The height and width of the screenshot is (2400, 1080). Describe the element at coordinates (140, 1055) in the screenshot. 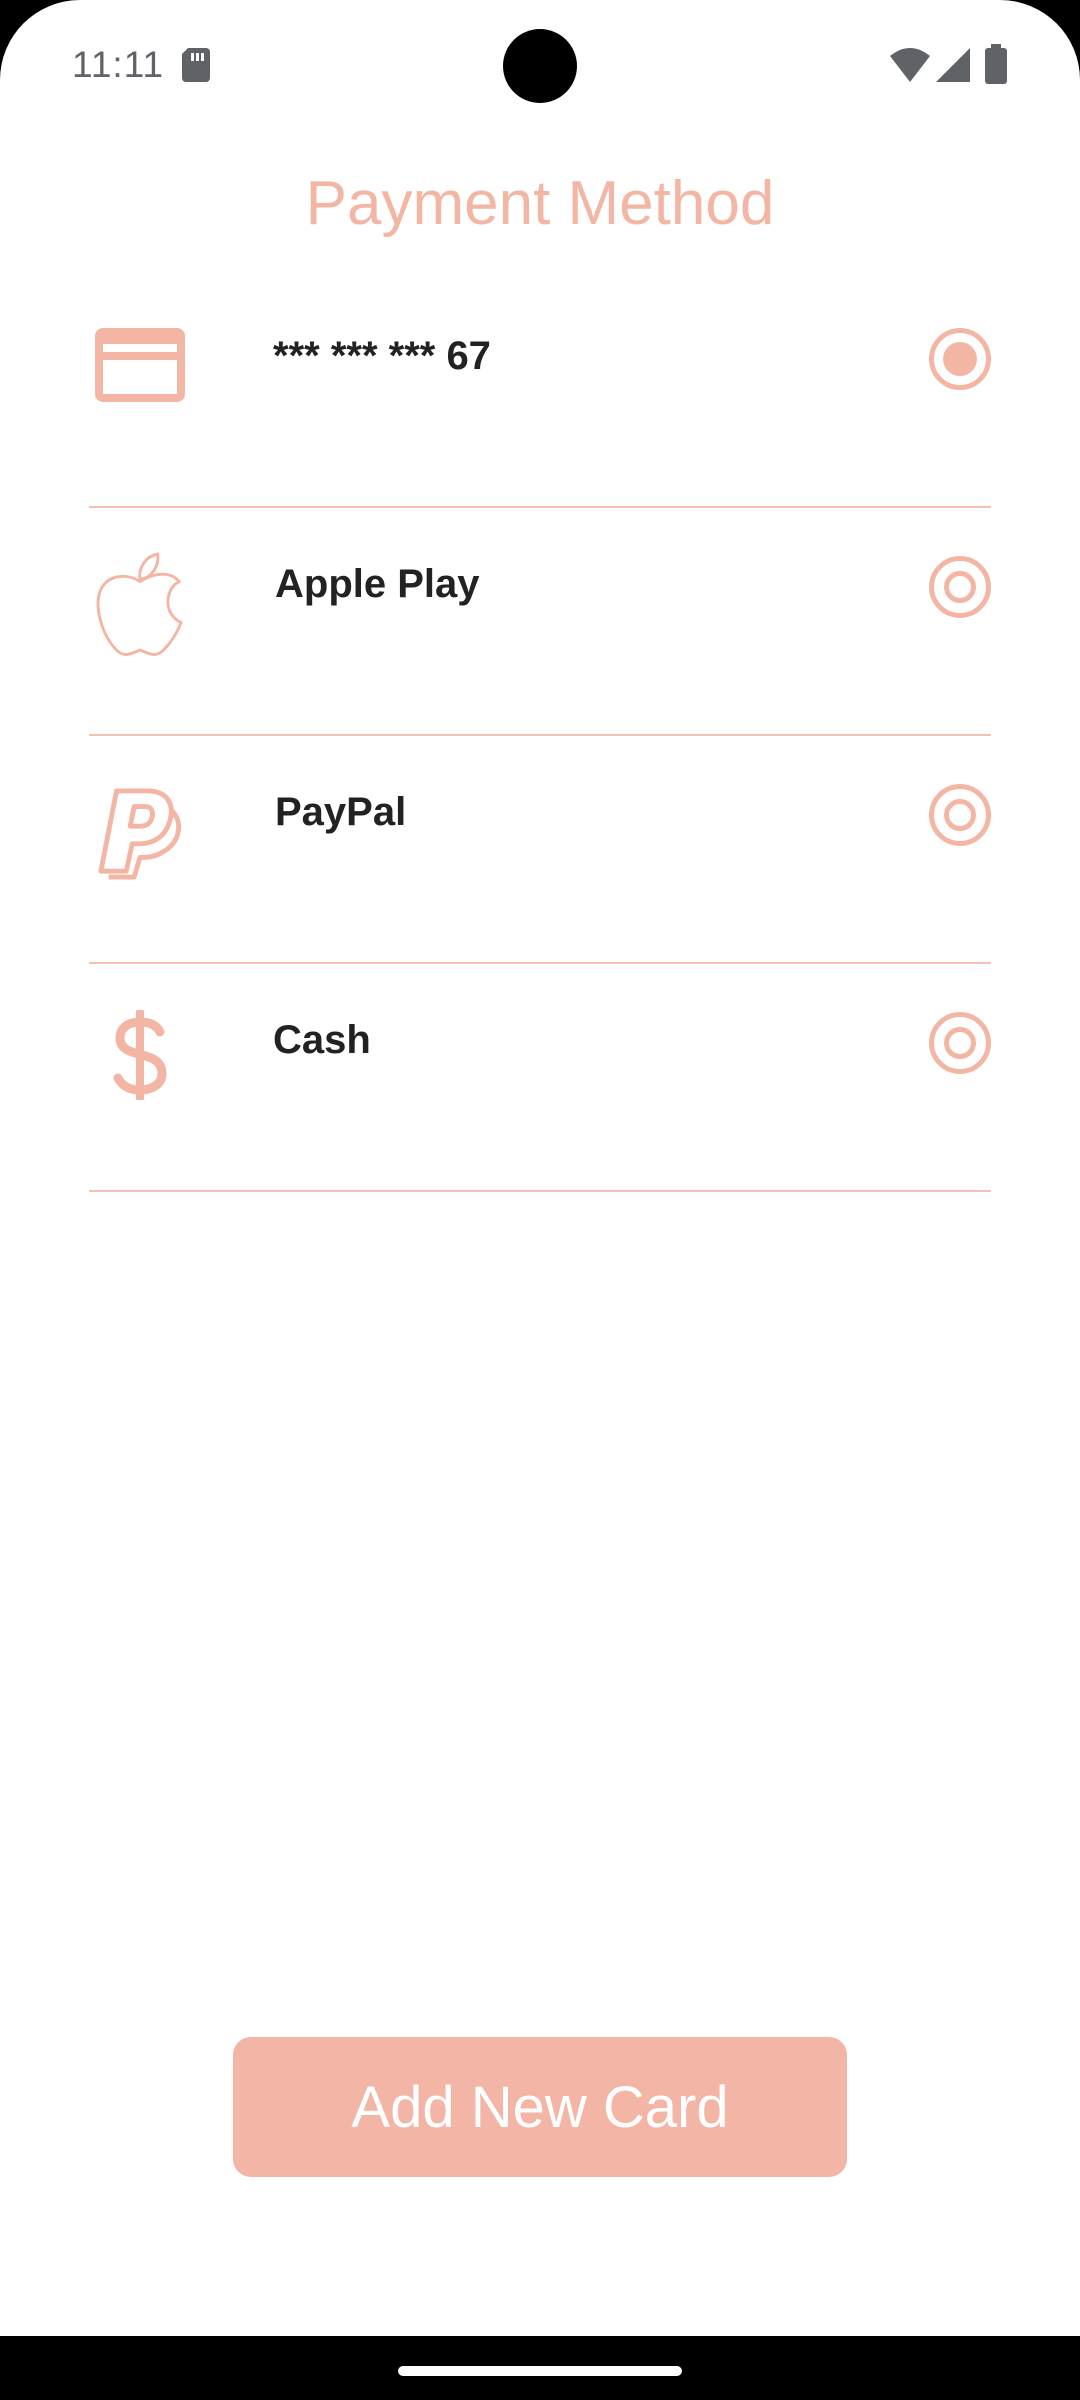

I see `dollar-icon` at that location.